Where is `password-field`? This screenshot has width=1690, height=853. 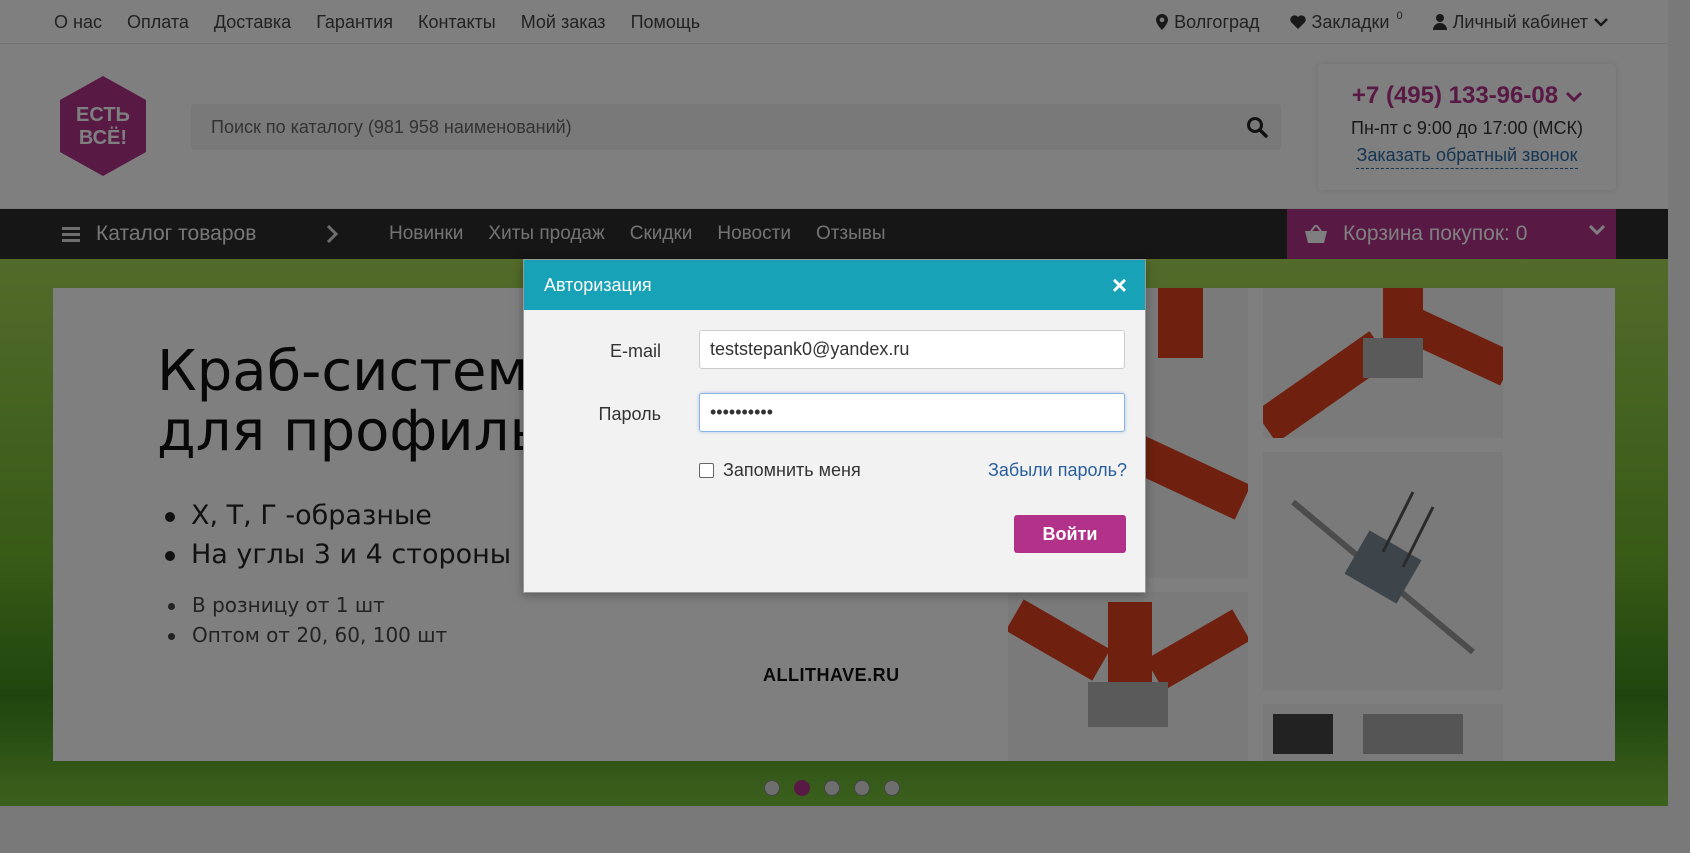
password-field is located at coordinates (912, 412).